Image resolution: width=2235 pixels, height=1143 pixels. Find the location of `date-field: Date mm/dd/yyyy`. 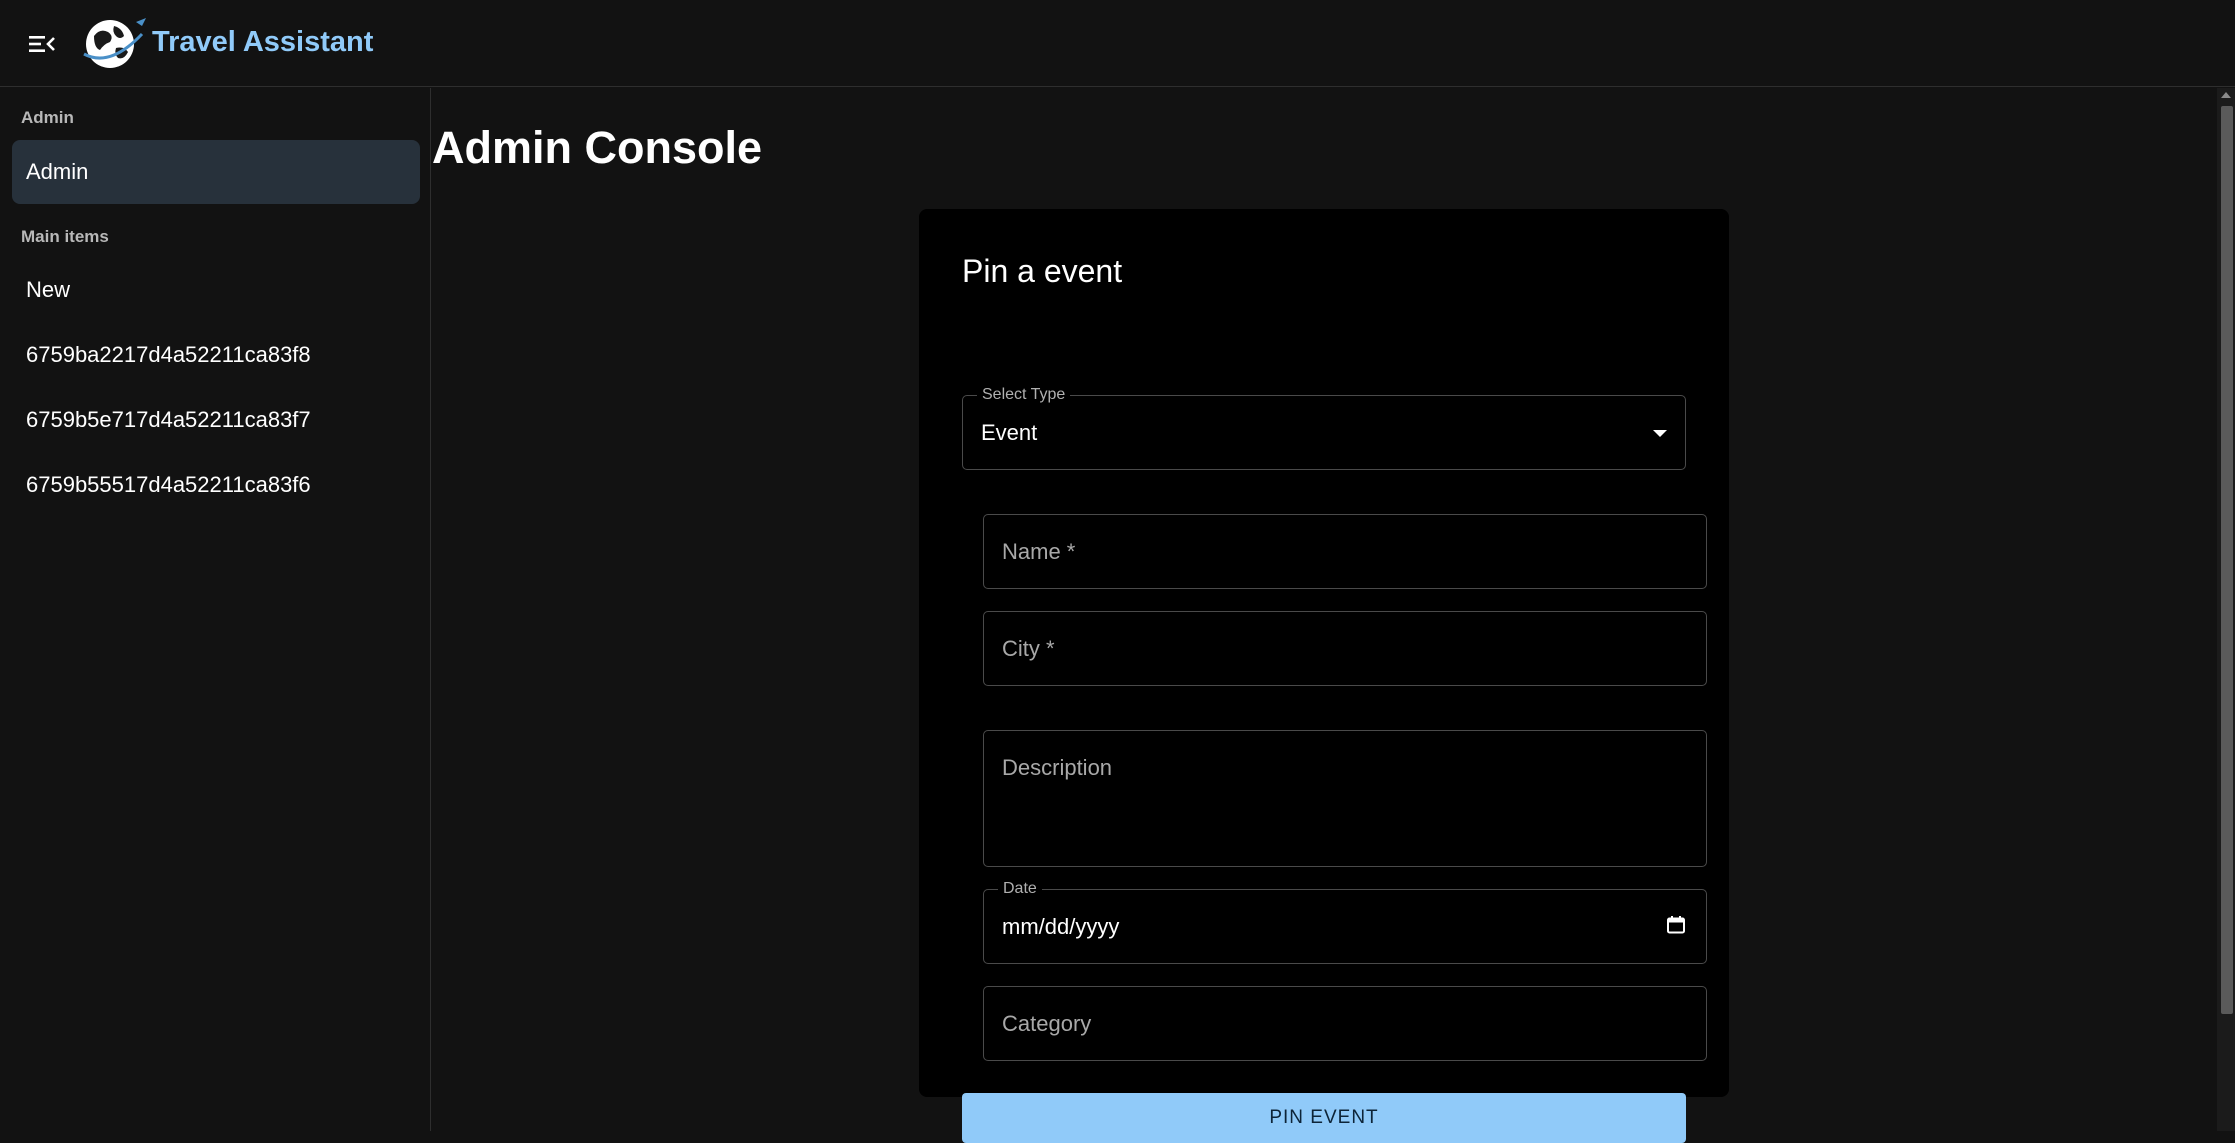

date-field: Date mm/dd/yyyy is located at coordinates (1345, 922).